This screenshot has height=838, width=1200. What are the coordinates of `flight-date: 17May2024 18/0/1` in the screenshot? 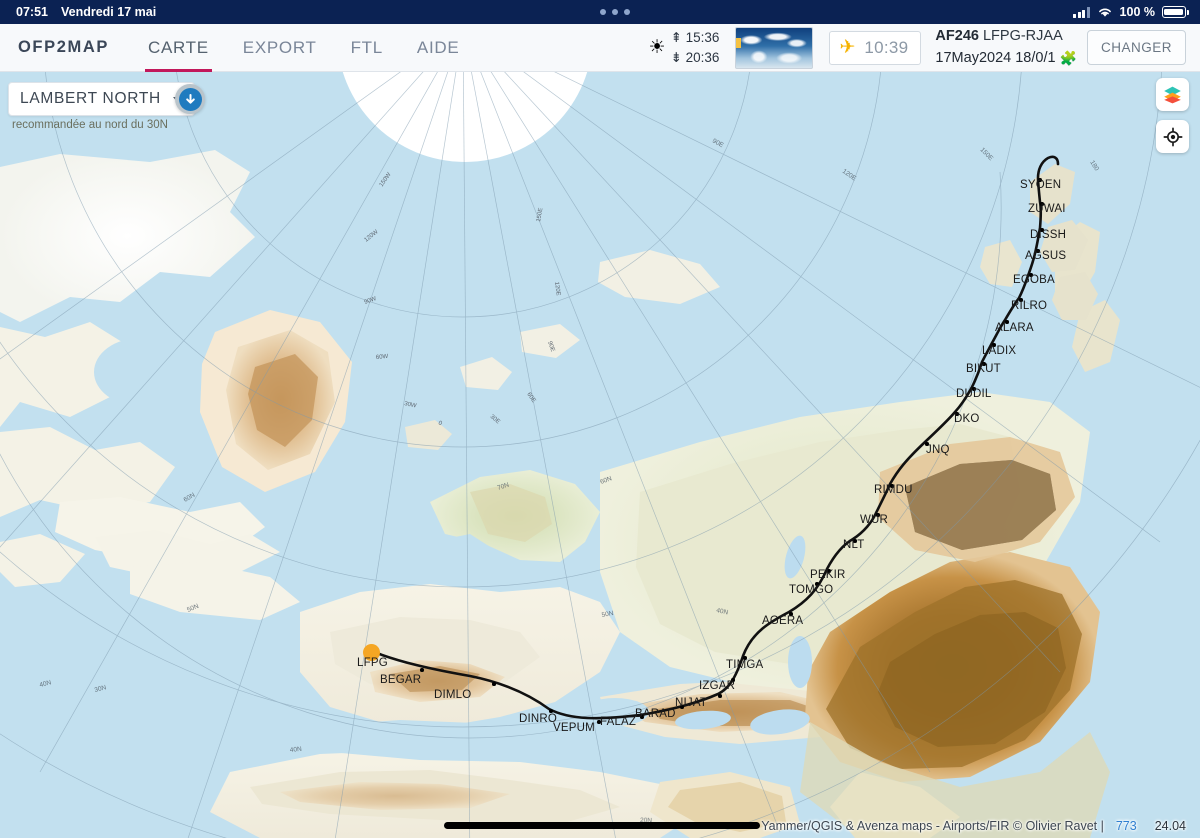 It's located at (995, 57).